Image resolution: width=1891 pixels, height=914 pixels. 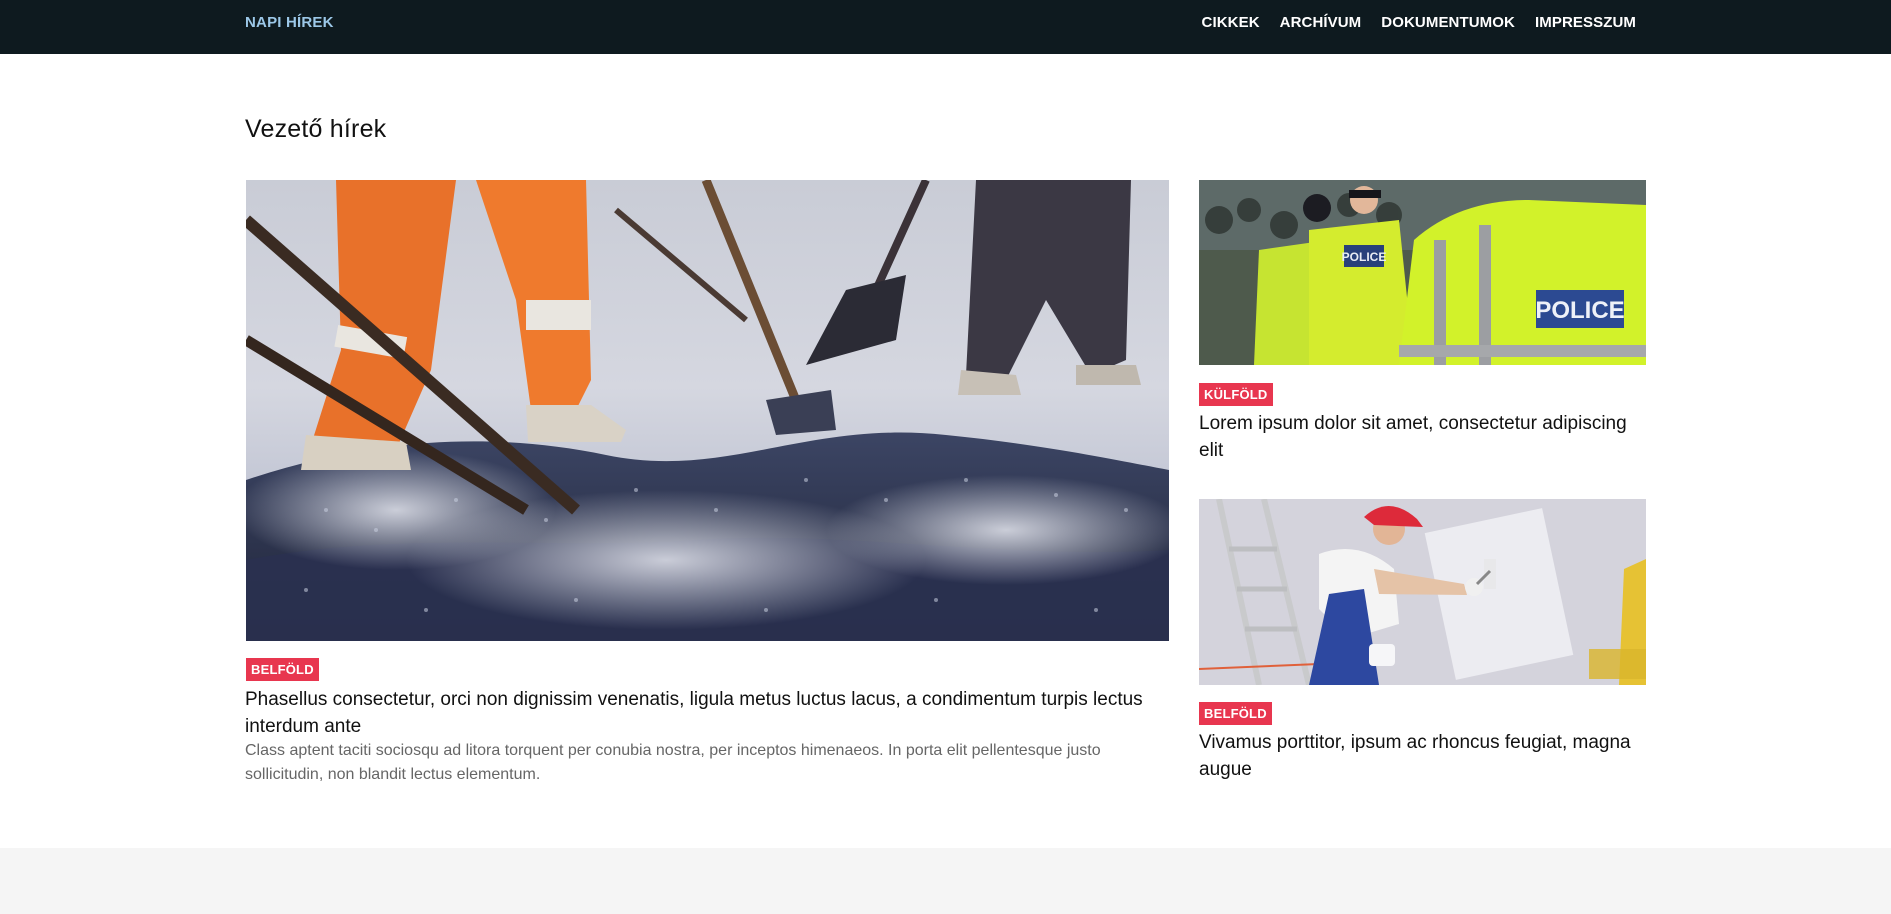 I want to click on police-officers-photo: POLICE POLICE, so click(x=1422, y=272).